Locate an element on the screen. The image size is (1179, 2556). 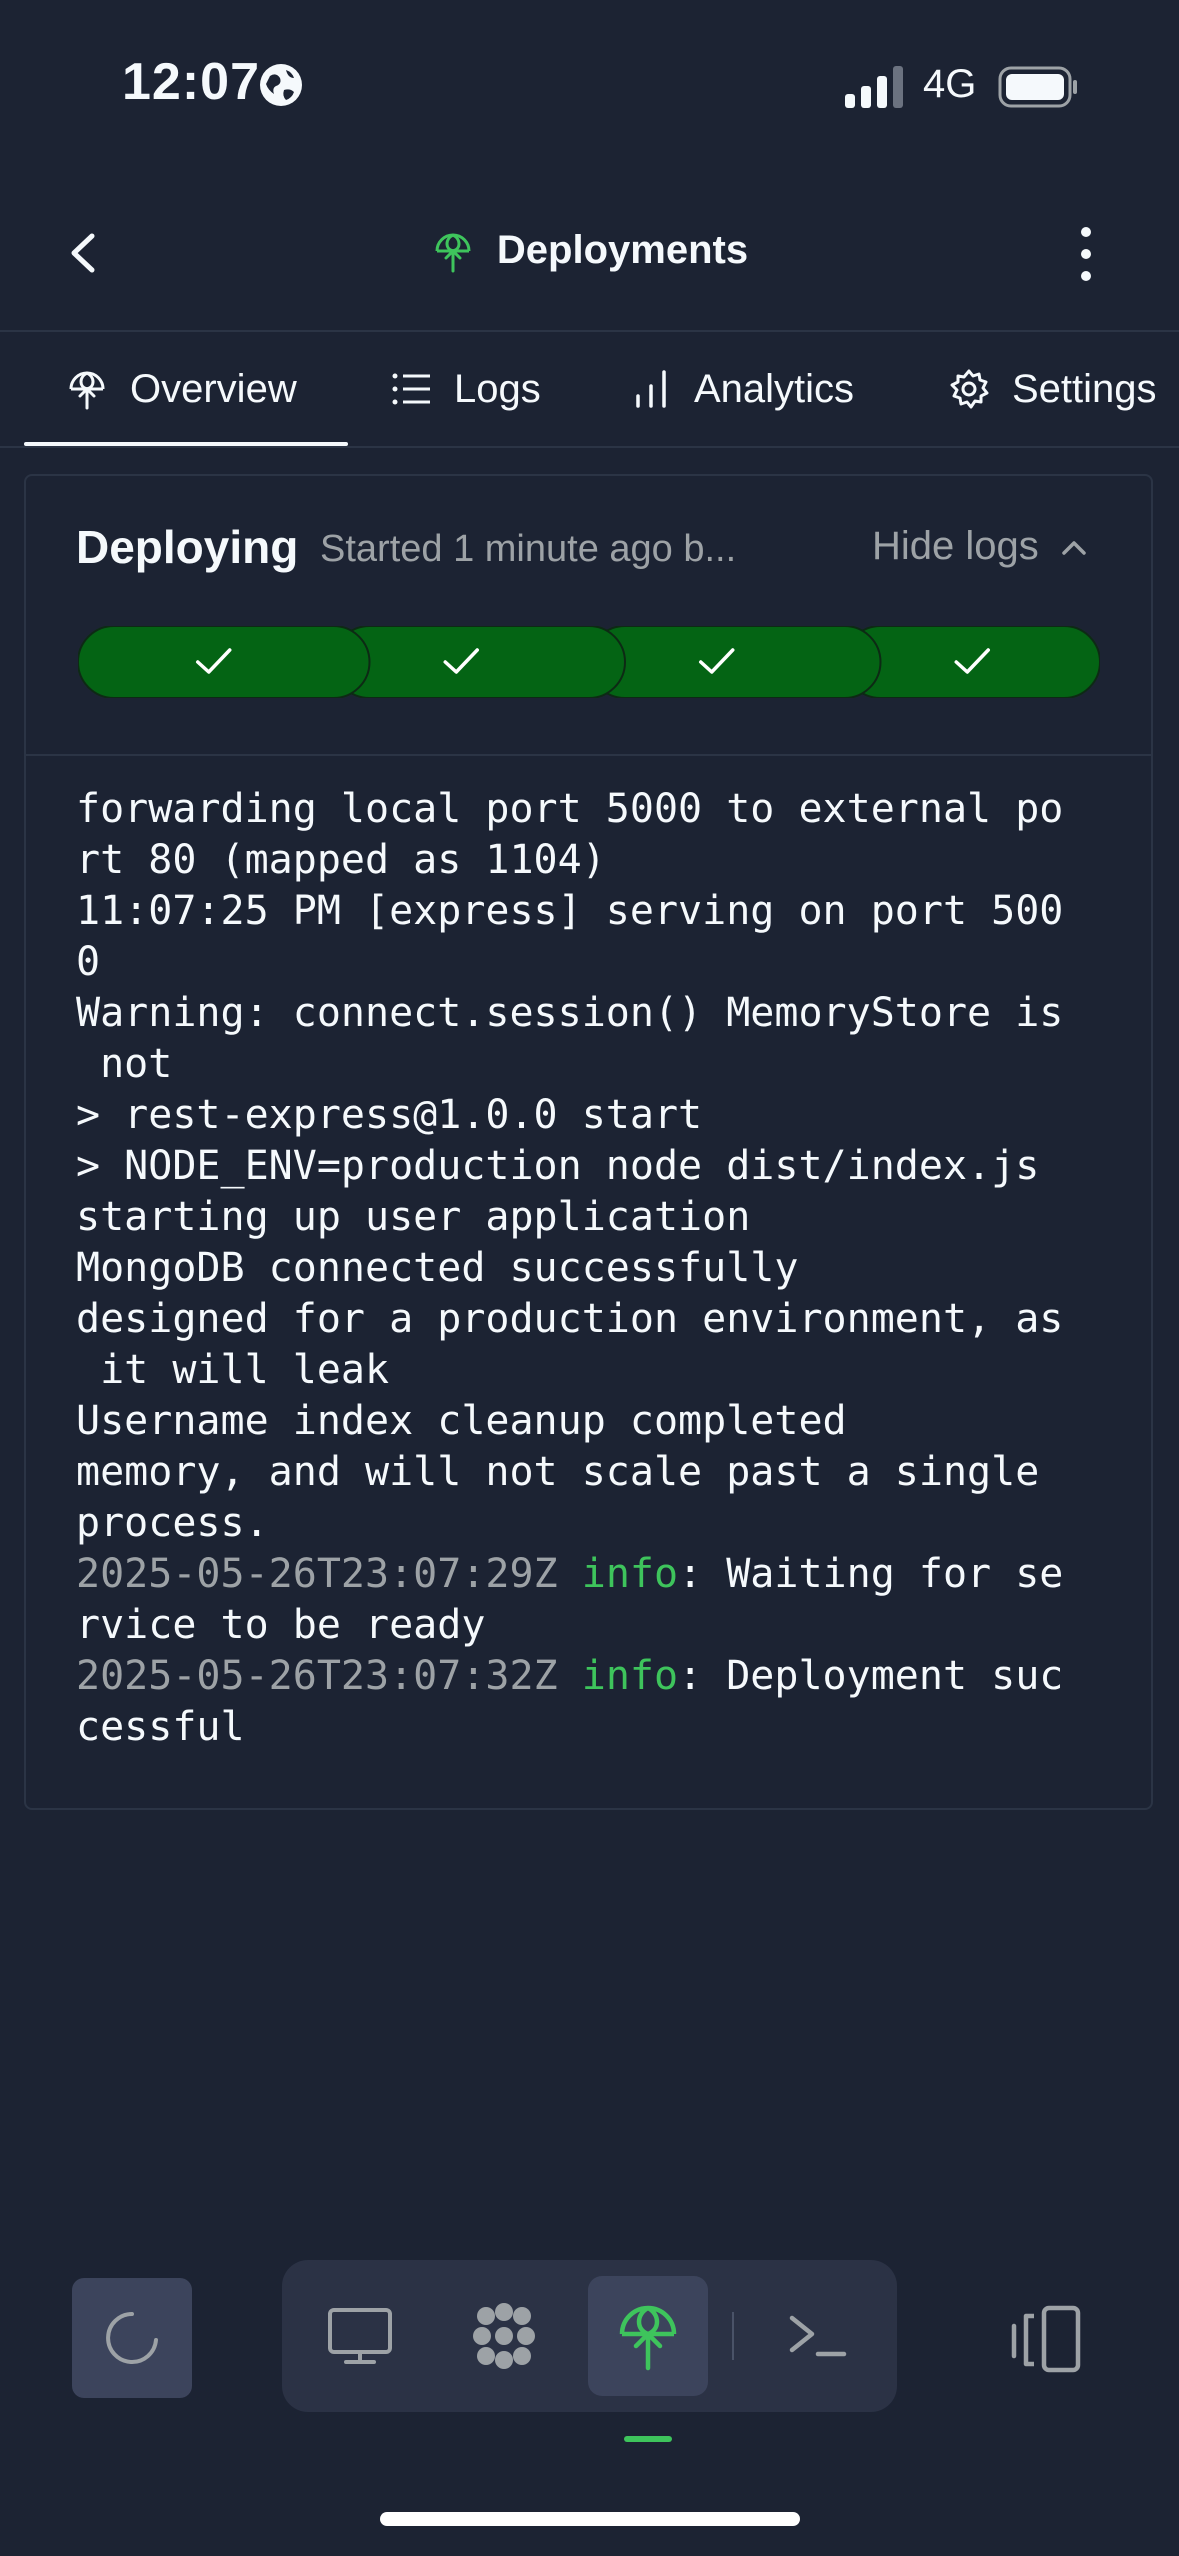
tools-button is located at coordinates (504, 2336).